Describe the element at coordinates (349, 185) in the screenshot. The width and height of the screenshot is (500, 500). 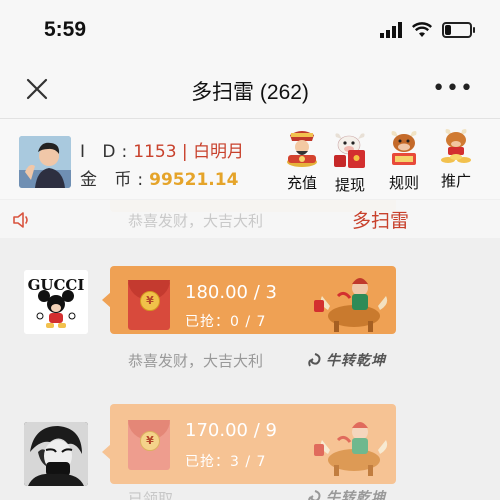
I see `withdraw-label: 提现` at that location.